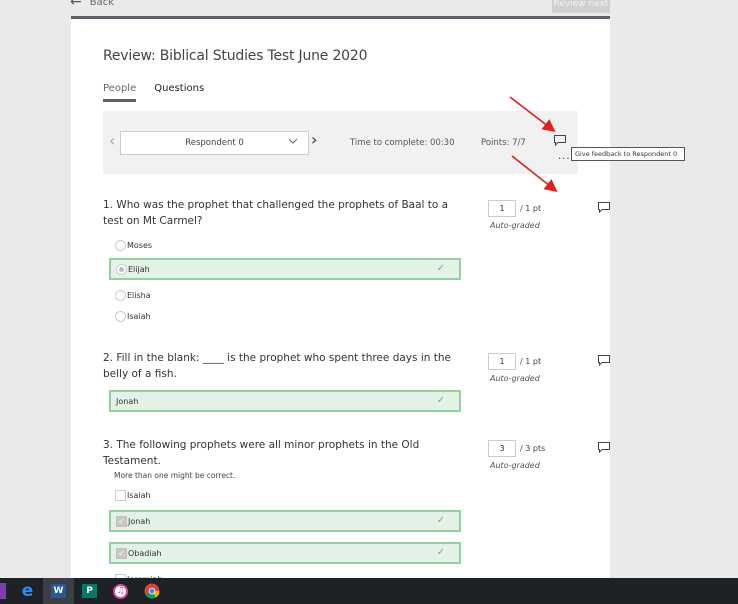  I want to click on radio-button-selected, so click(121, 269).